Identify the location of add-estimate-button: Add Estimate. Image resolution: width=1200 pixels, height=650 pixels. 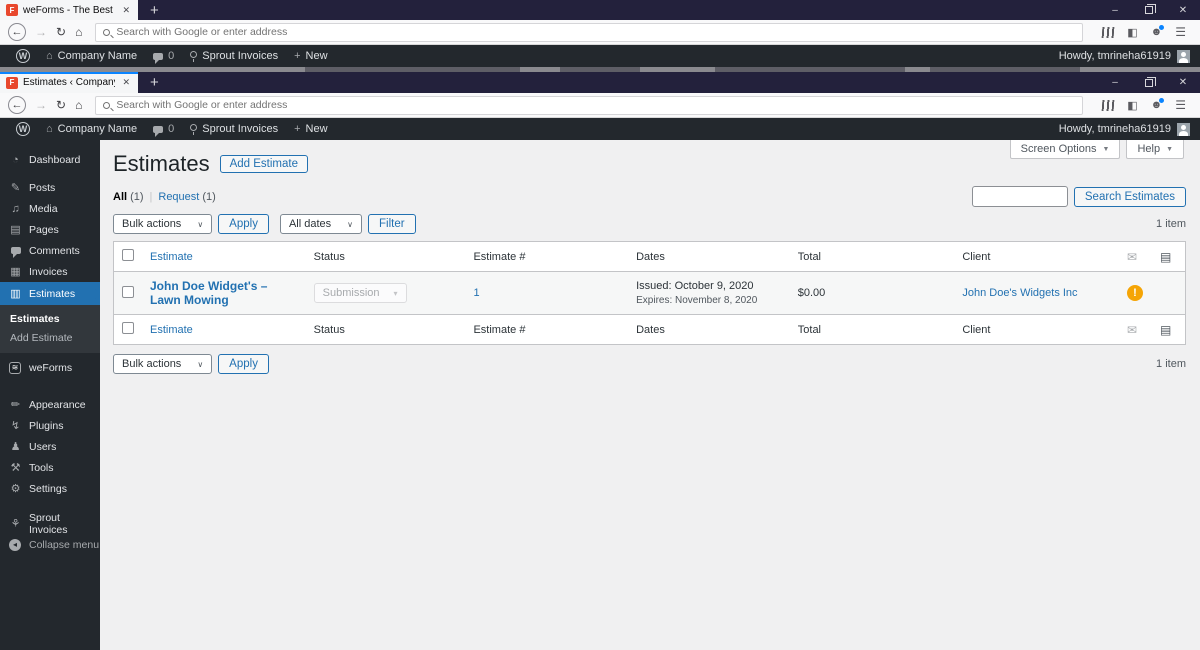
(263, 164).